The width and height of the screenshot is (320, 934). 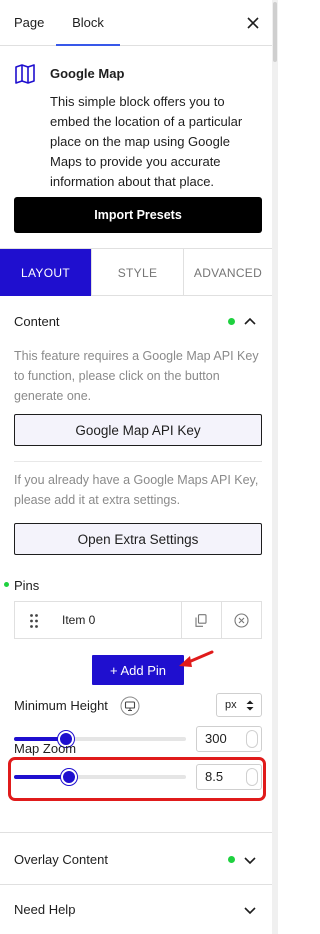 What do you see at coordinates (45, 272) in the screenshot?
I see `tab-layout: LAYOUT` at bounding box center [45, 272].